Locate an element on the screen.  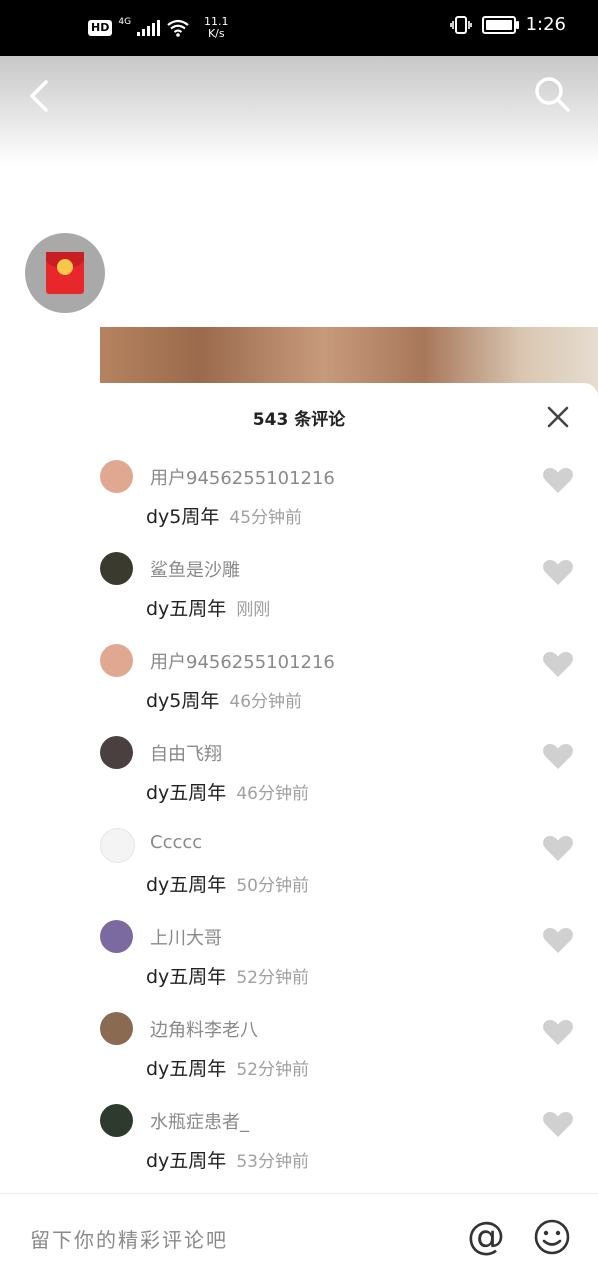
comments-count-title: 543 条评论 is located at coordinates (299, 420).